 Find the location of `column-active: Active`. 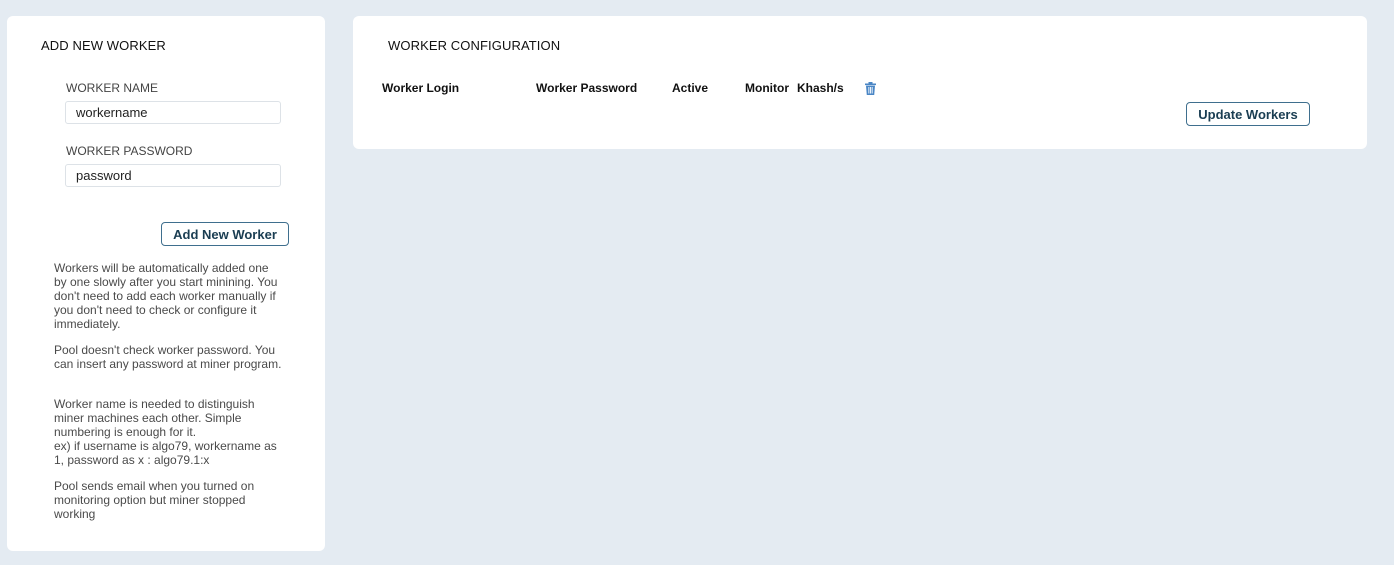

column-active: Active is located at coordinates (690, 88).